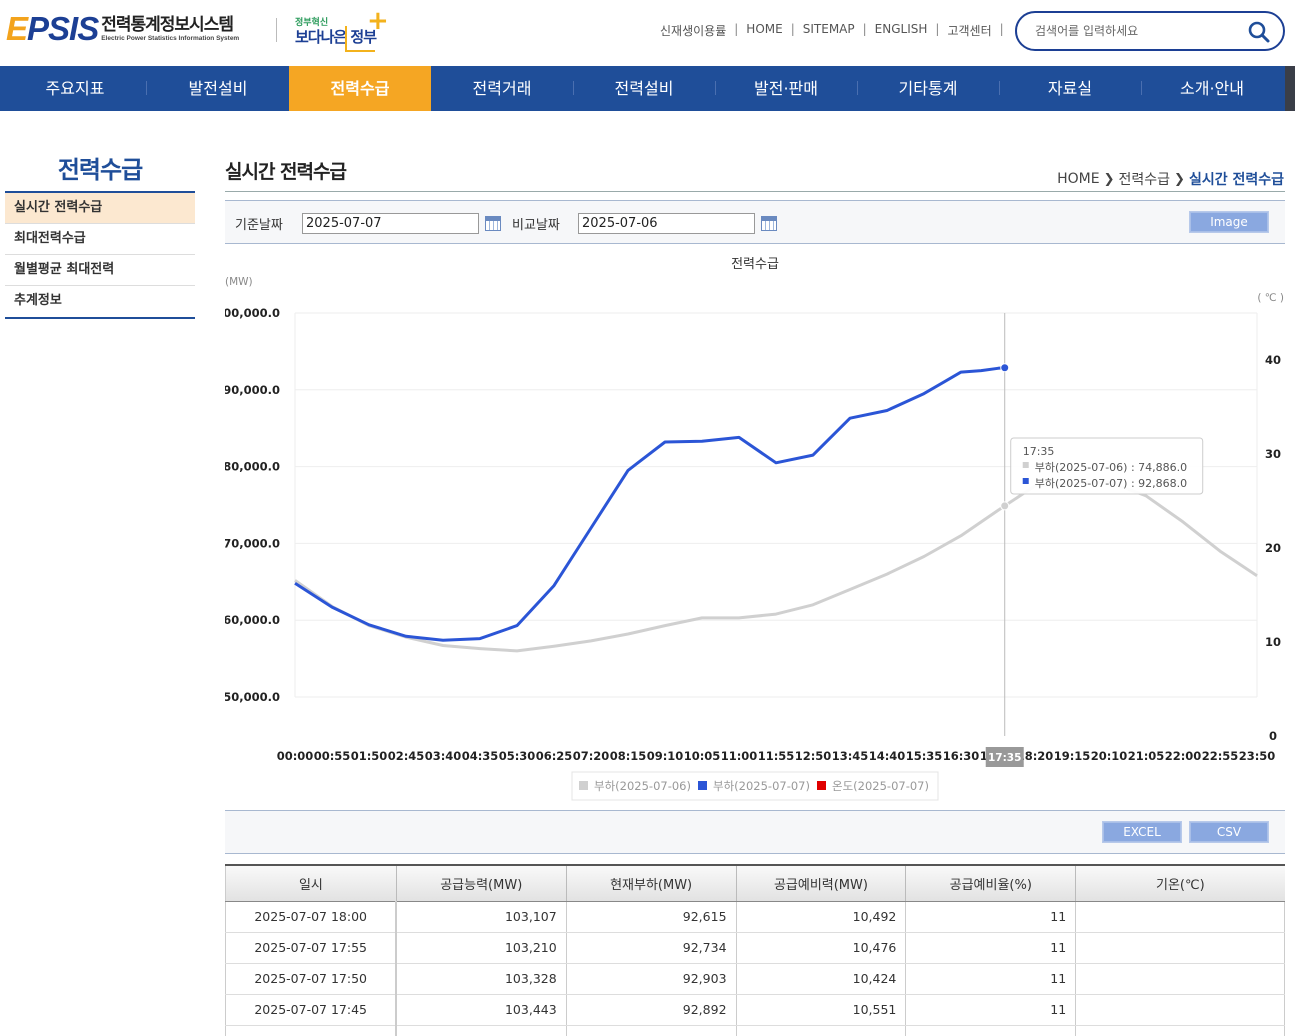  Describe the element at coordinates (850, 756) in the screenshot. I see `x-tick-label: 13:45` at that location.